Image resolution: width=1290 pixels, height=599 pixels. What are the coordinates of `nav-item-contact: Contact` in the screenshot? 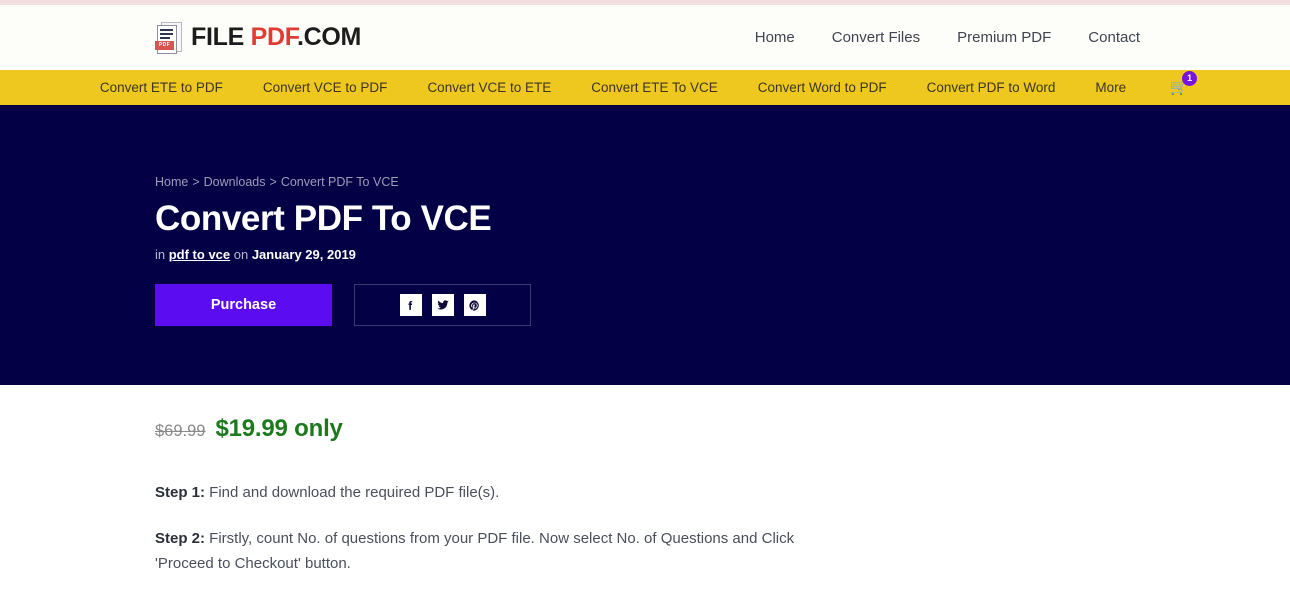 It's located at (1114, 37).